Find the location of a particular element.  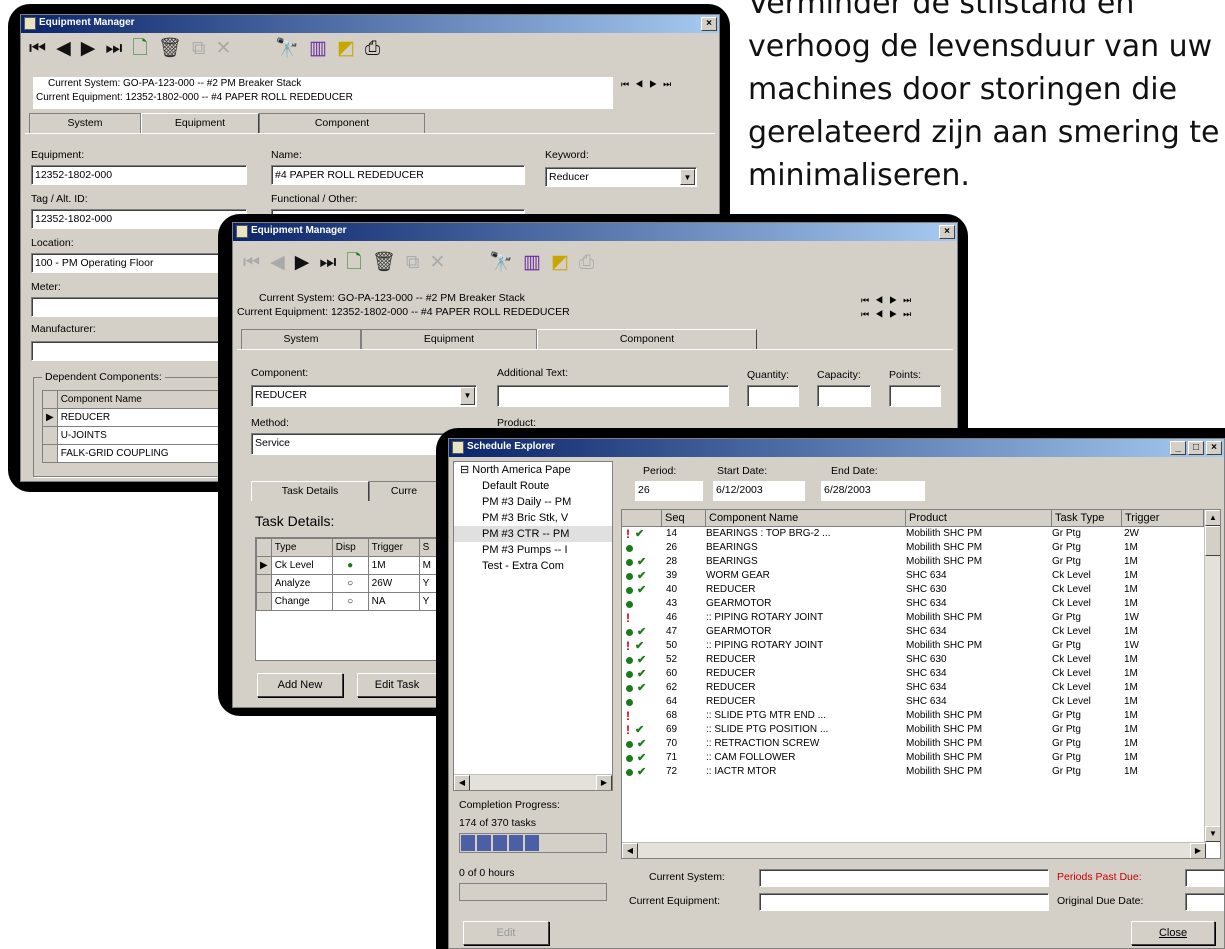

product-header: Product is located at coordinates (979, 518).